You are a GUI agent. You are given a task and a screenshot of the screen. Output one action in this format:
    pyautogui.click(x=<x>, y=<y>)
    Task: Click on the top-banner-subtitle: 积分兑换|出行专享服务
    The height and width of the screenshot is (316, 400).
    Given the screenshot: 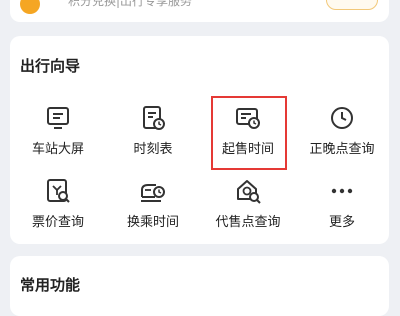 What is the action you would take?
    pyautogui.click(x=130, y=4)
    